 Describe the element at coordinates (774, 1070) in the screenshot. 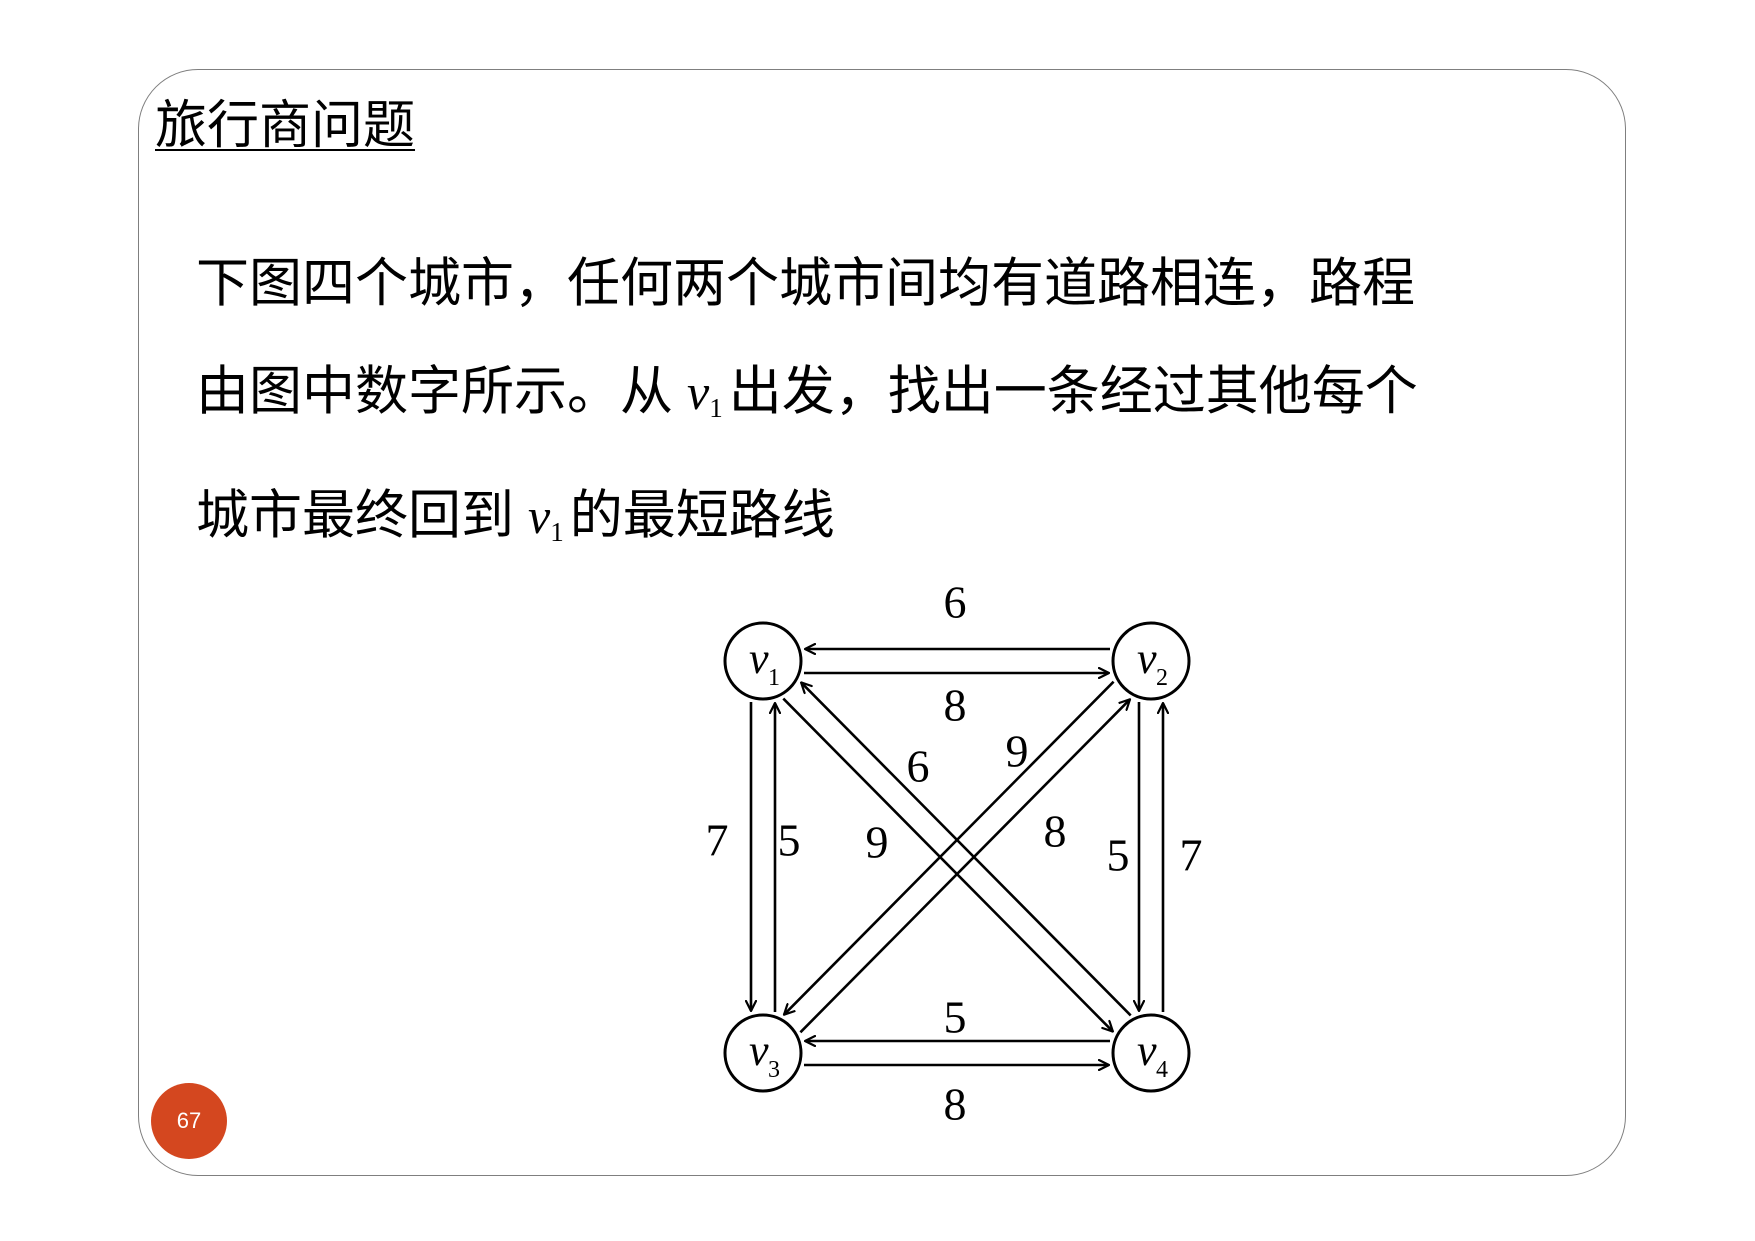

I see `city-node-subscript: 3` at that location.